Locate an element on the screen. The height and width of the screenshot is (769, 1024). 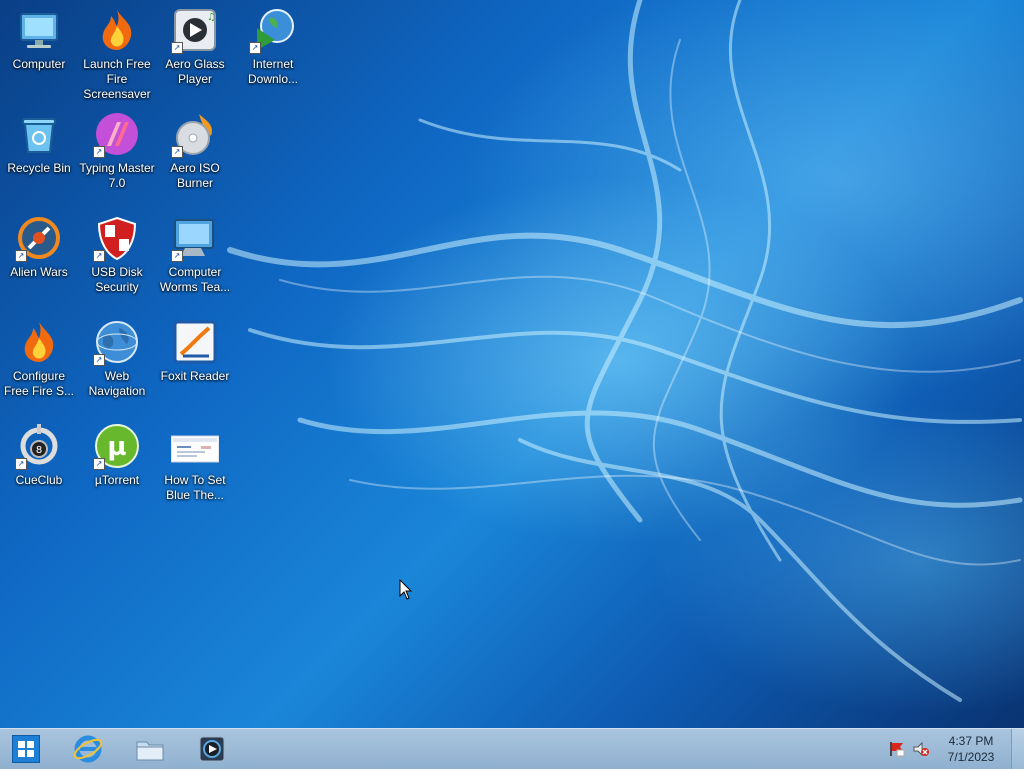
desktop-icon-label: Foxit Reader is located at coordinates (195, 376).